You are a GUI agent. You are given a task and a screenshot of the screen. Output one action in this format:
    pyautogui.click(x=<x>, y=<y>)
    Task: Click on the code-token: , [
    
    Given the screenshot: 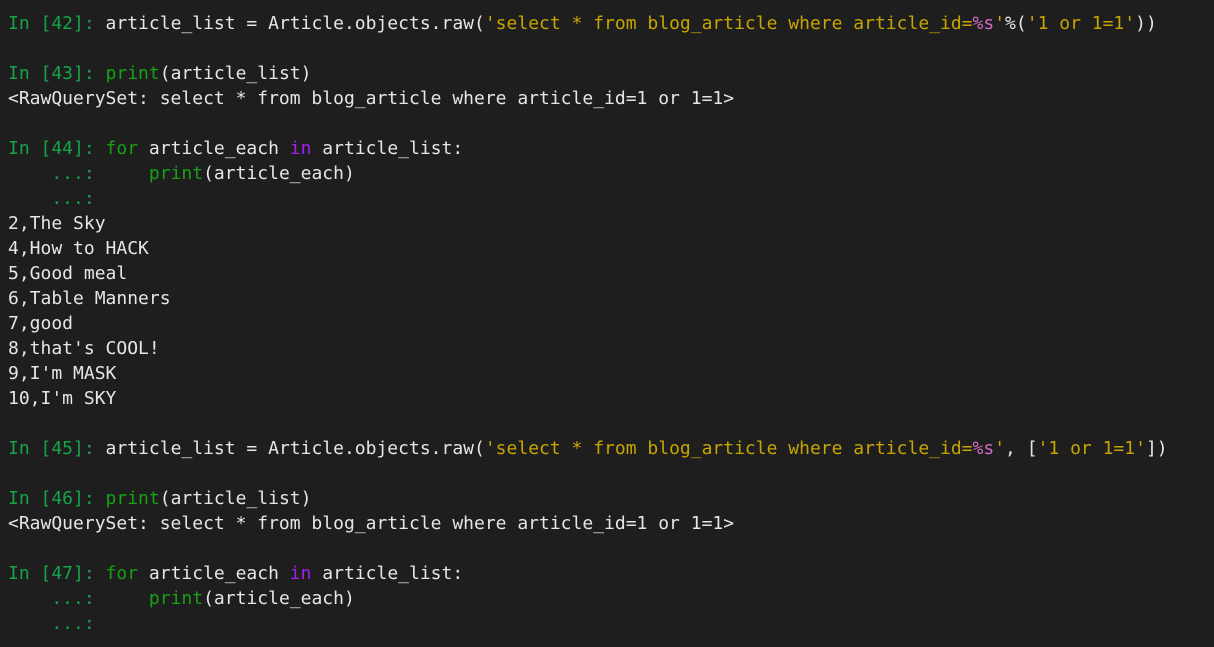 What is the action you would take?
    pyautogui.click(x=1021, y=448)
    